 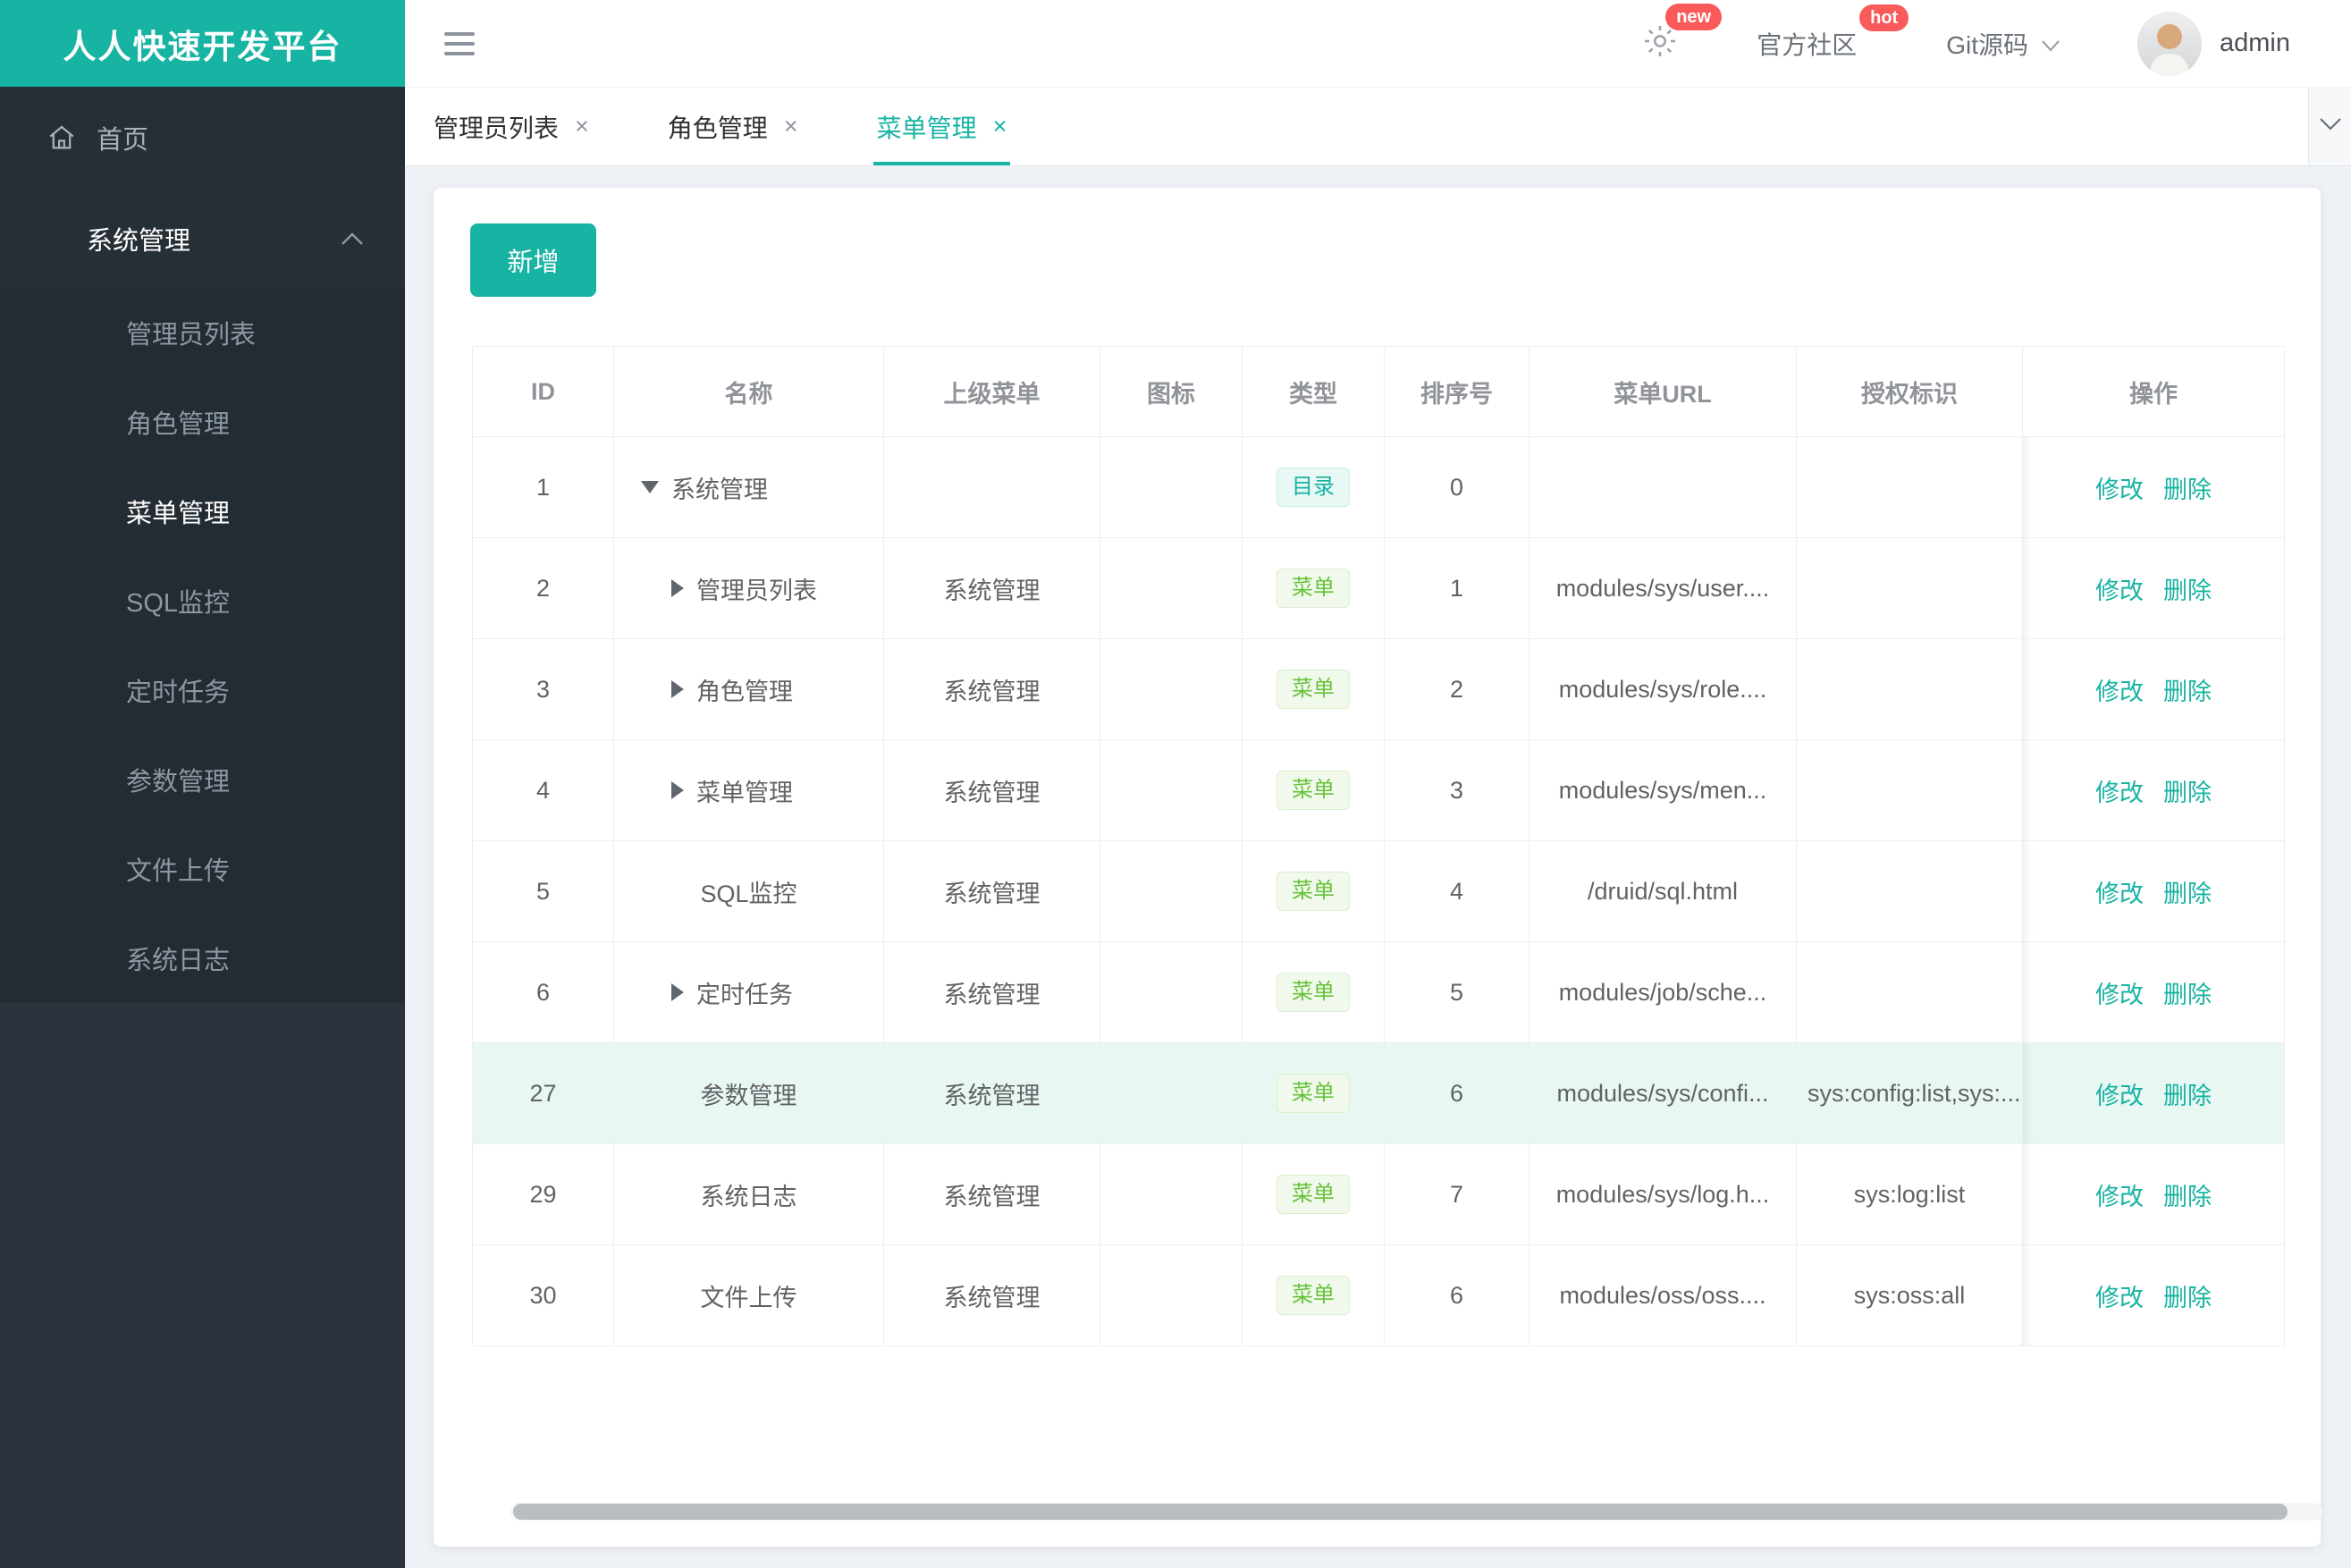 I want to click on scrollbar-thumb, so click(x=1400, y=1512).